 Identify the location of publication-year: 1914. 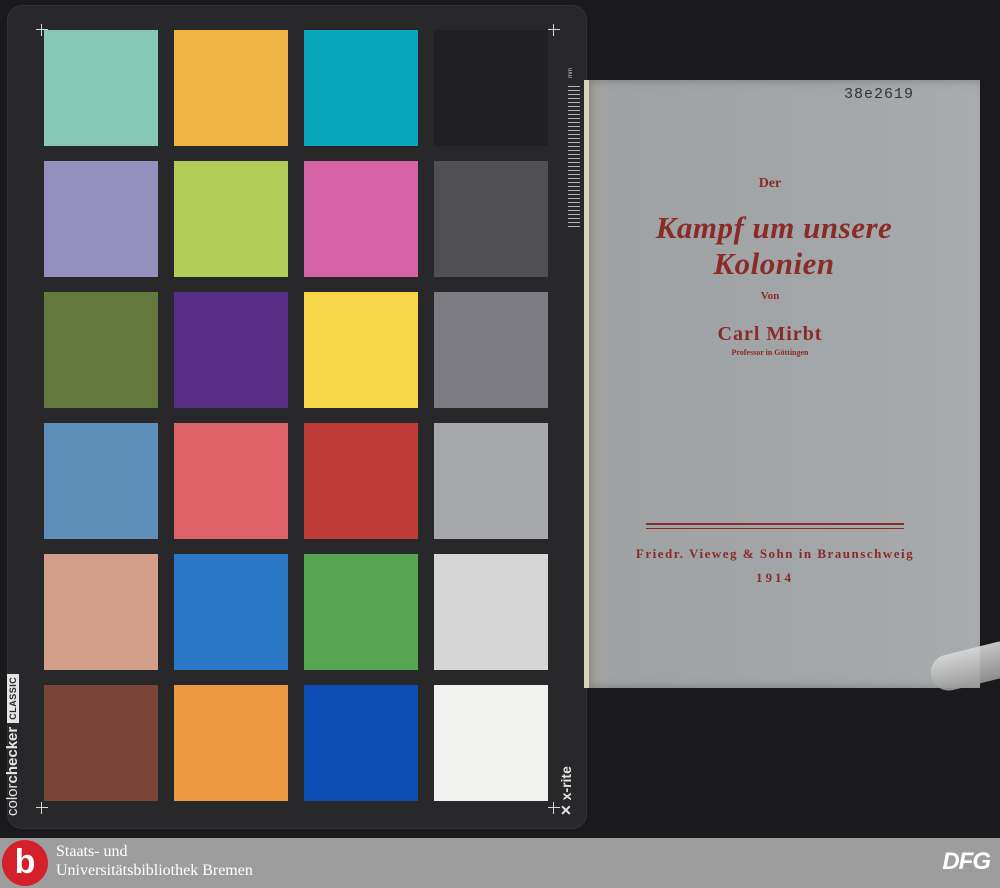
(775, 577).